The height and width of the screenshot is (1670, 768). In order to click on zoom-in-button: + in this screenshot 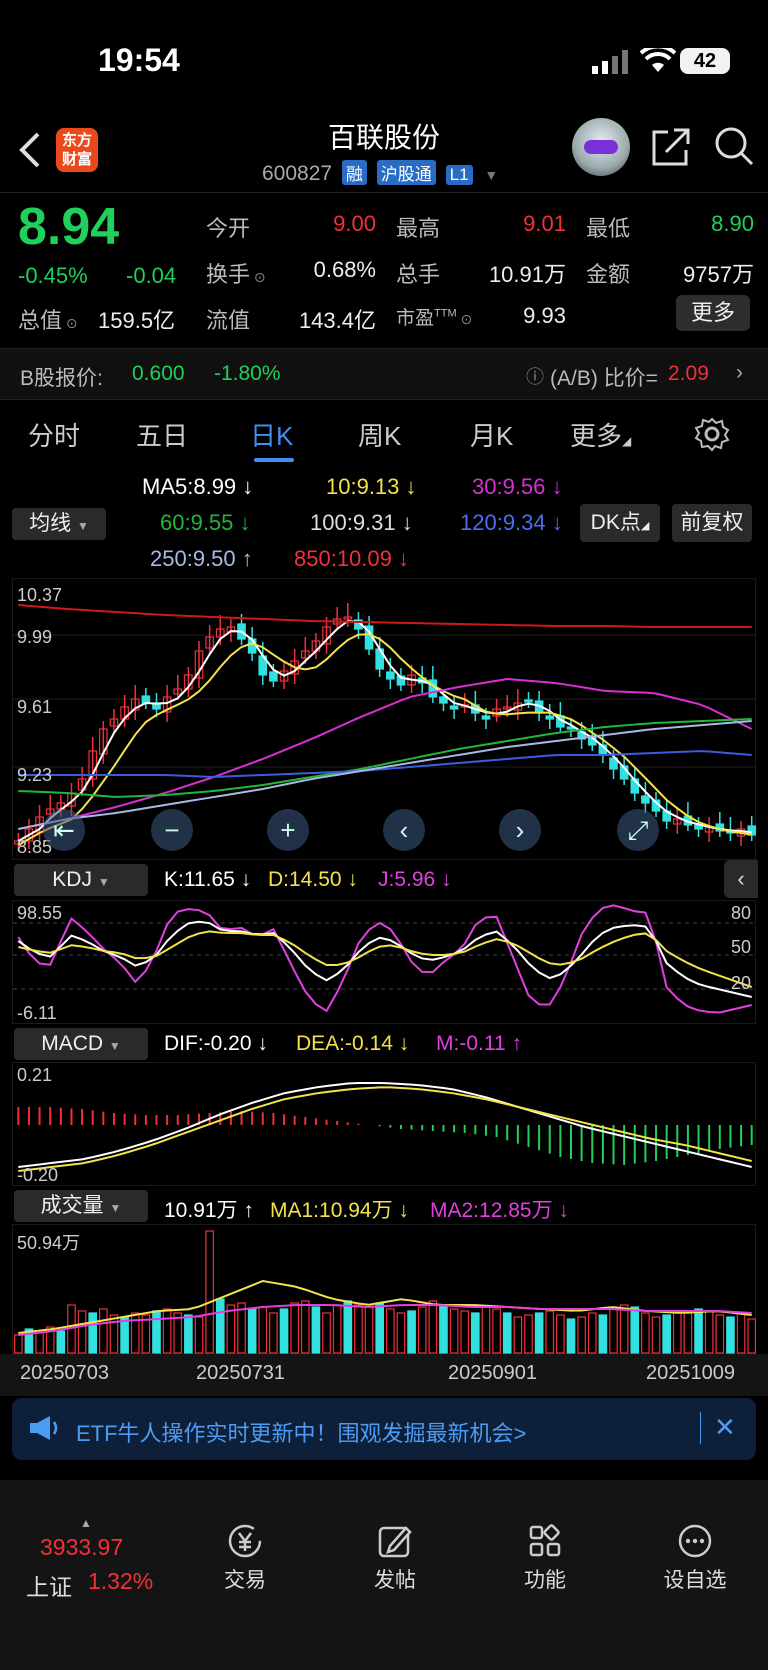, I will do `click(288, 830)`.